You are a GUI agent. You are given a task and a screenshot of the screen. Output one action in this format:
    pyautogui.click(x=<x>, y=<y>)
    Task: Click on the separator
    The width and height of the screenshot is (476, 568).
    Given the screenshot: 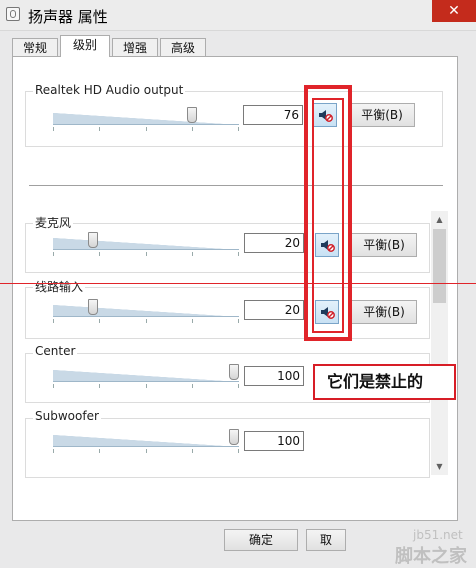 What is the action you would take?
    pyautogui.click(x=236, y=185)
    